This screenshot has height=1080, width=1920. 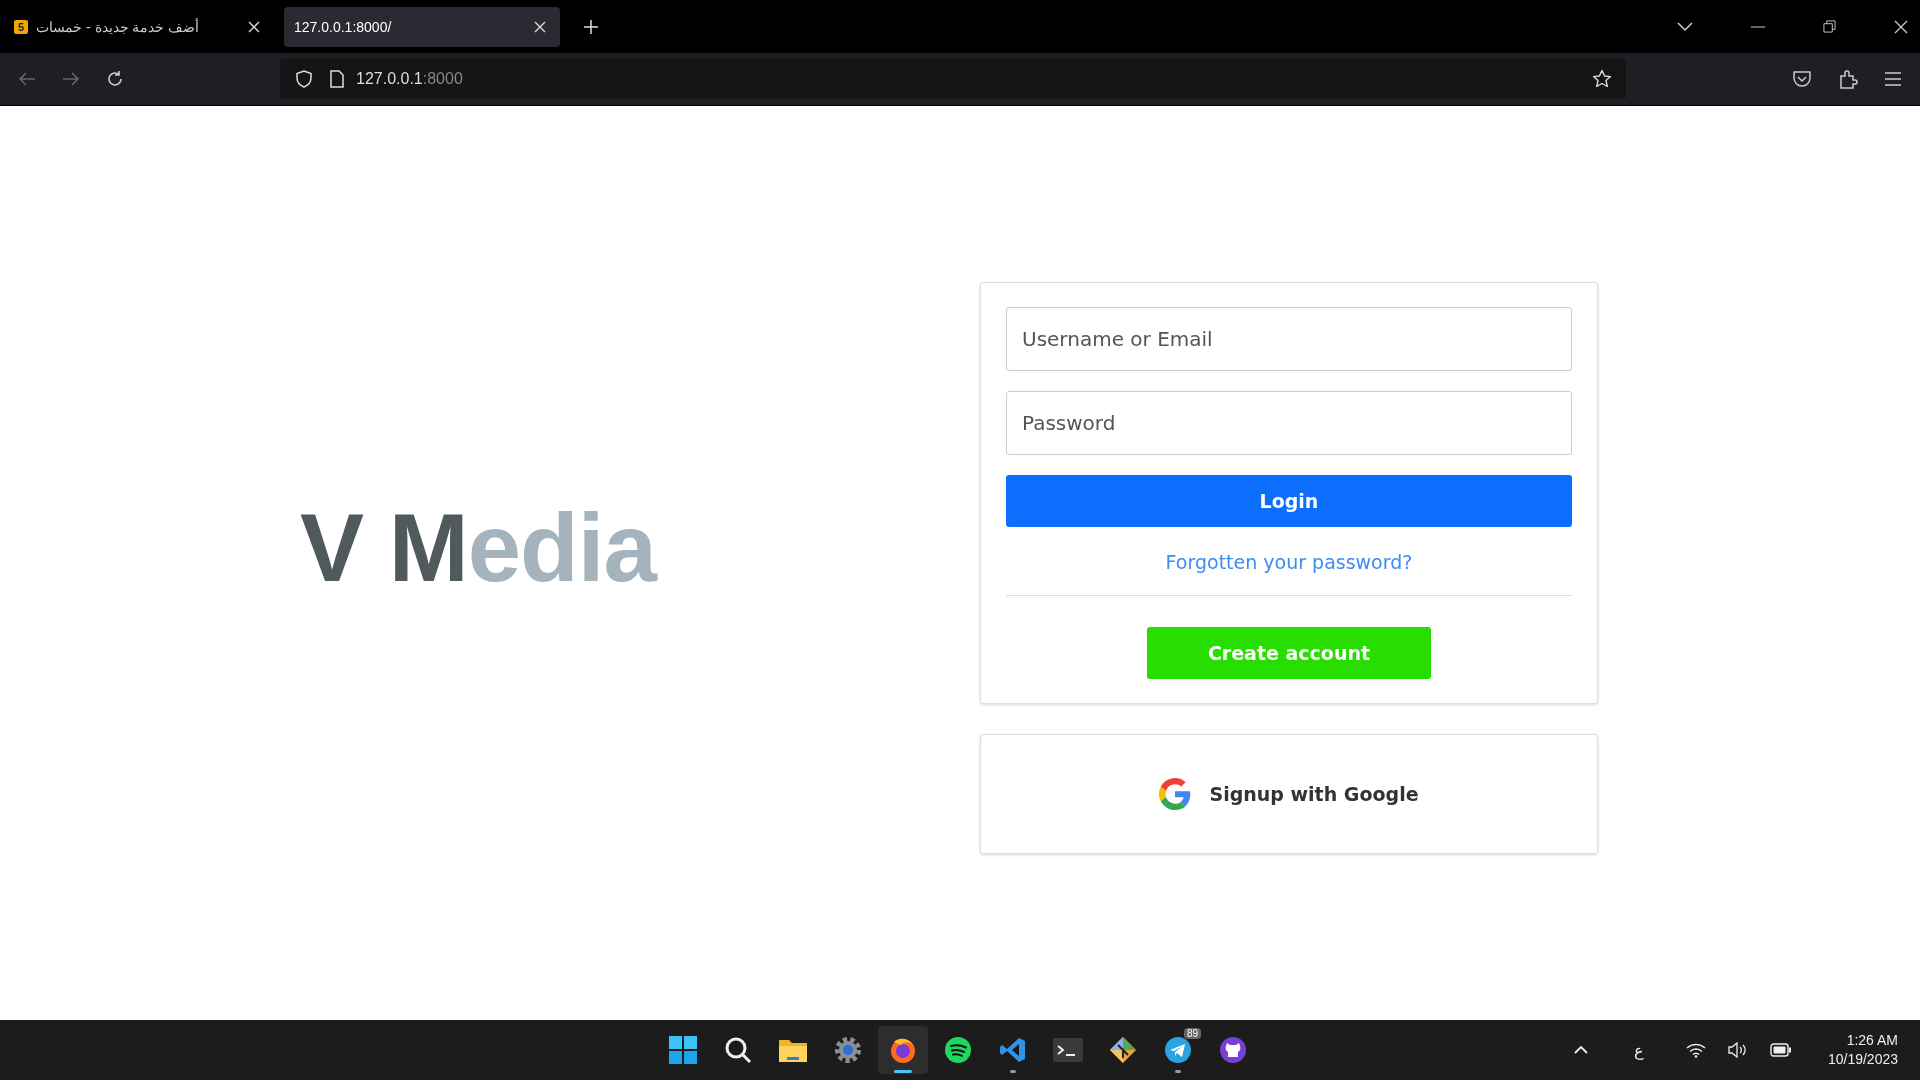 I want to click on music-icon, so click(x=958, y=1050).